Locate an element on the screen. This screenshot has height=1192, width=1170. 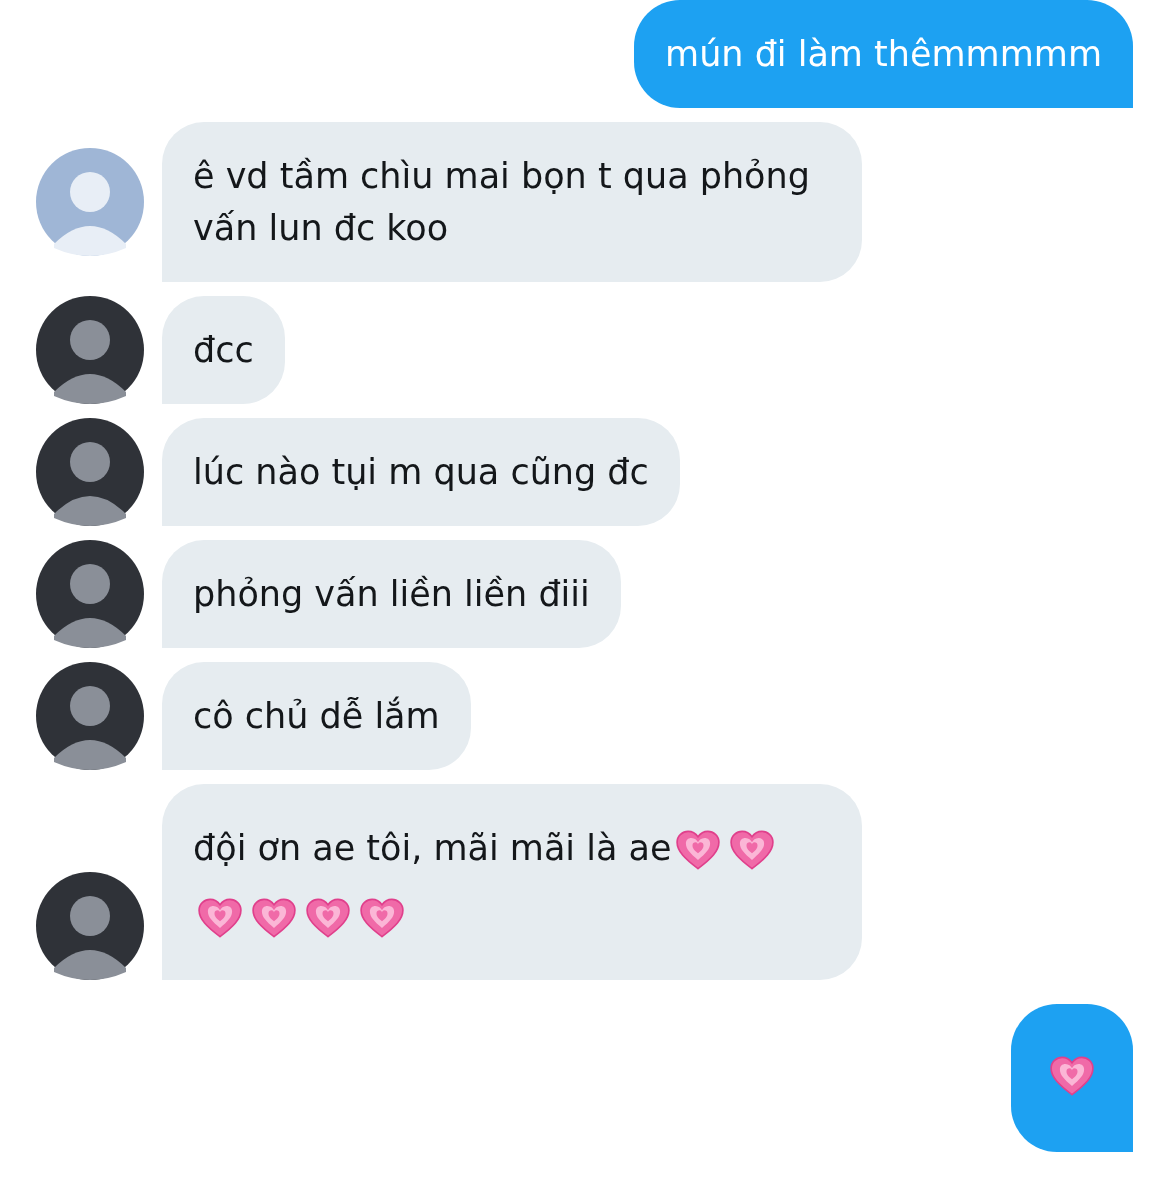
message-bubble: mún đi làm thêmmmmm is located at coordinates (883, 54).